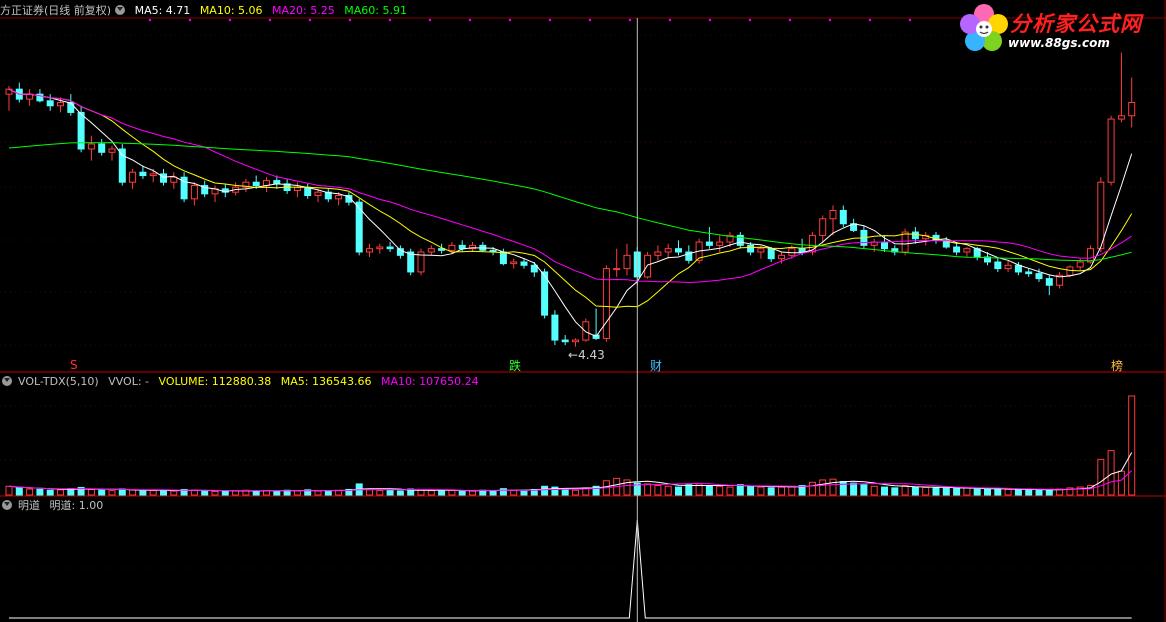 The height and width of the screenshot is (622, 1166). Describe the element at coordinates (129, 381) in the screenshot. I see `vvol-label: VVOL: -` at that location.